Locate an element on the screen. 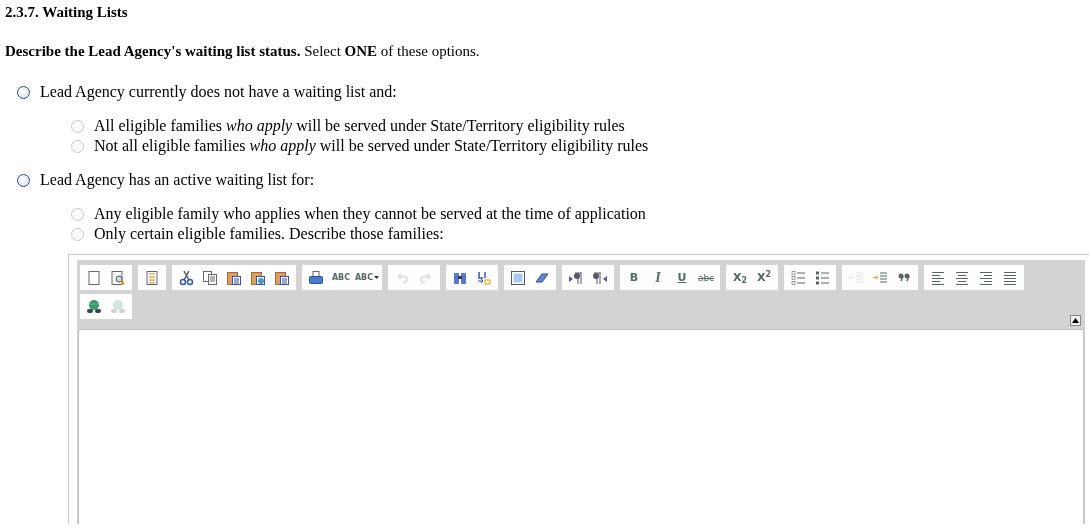  option-label: All eligible families who apply will be served under State/Territory eligibility rules is located at coordinates (359, 126).